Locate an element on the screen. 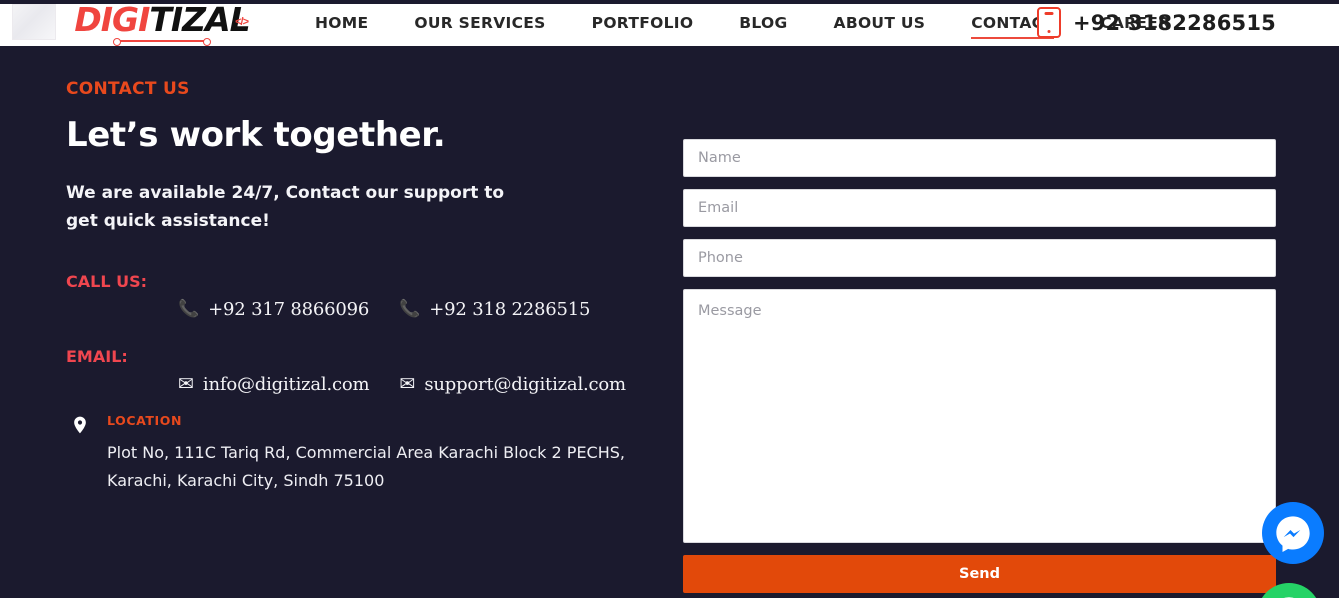 Image resolution: width=1339 pixels, height=598 pixels. nav-item-our-services: OUR SERVICES is located at coordinates (479, 23).